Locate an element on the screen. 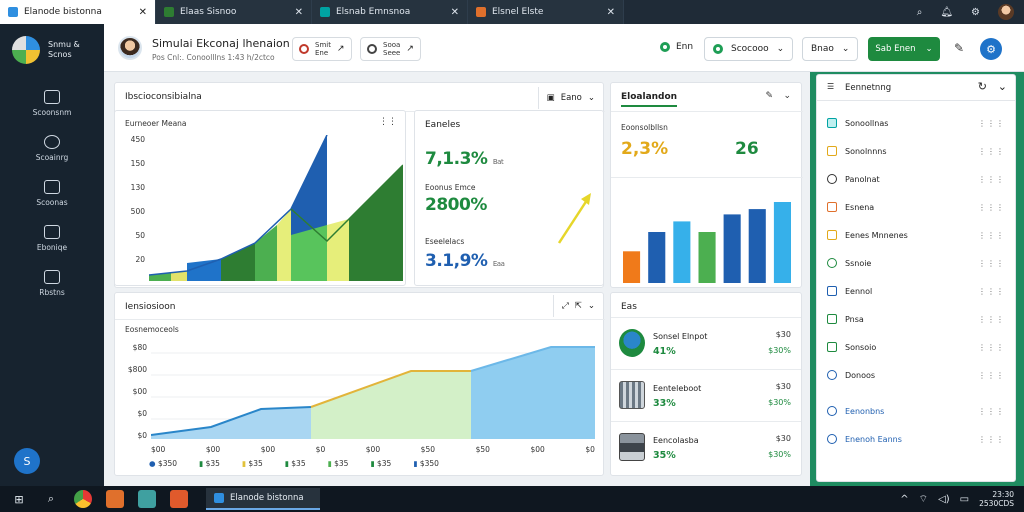 Image resolution: width=1024 pixels, height=512 pixels. card-title: Eloalandon is located at coordinates (649, 99).